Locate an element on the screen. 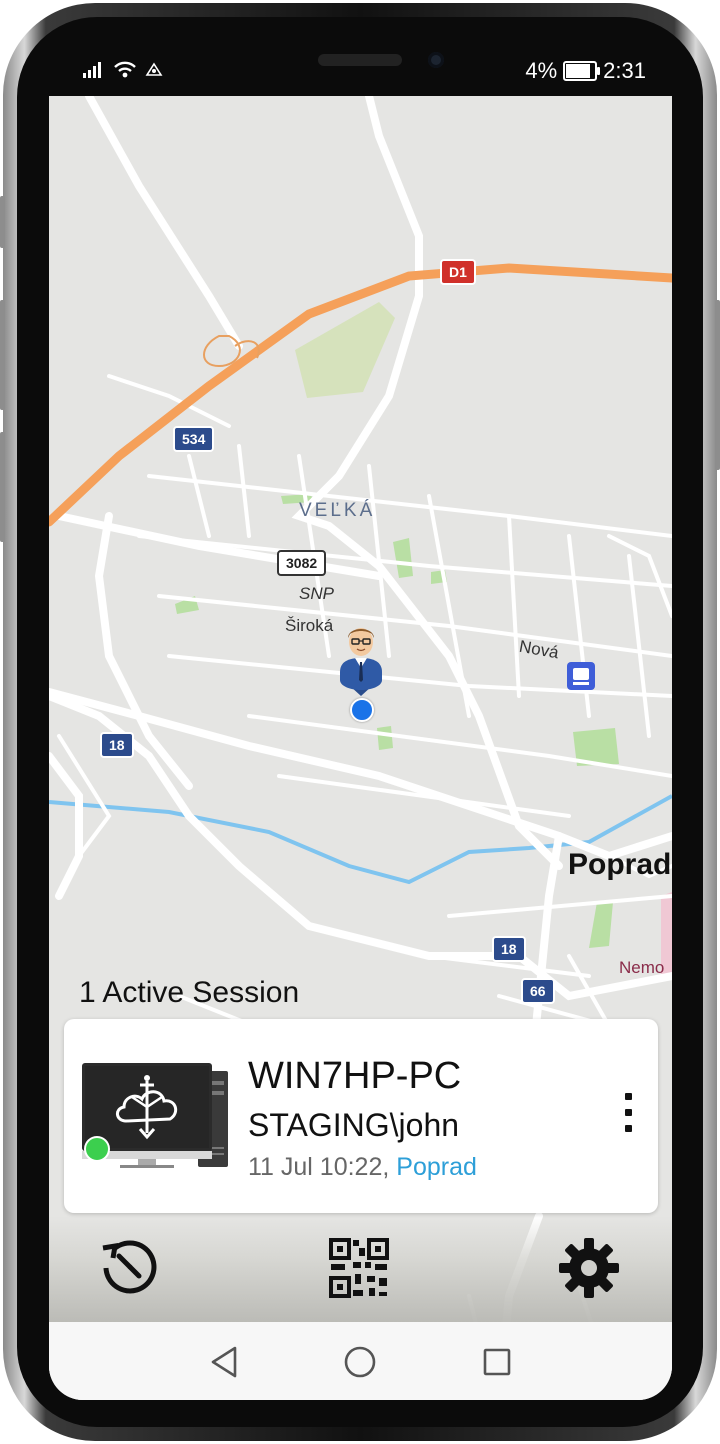 This screenshot has height=1444, width=720. map-poi-label: Nemo is located at coordinates (642, 967).